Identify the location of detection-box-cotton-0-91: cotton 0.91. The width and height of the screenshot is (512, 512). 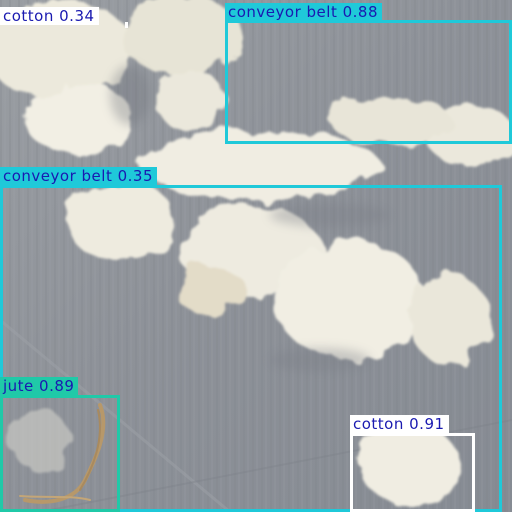
(412, 463).